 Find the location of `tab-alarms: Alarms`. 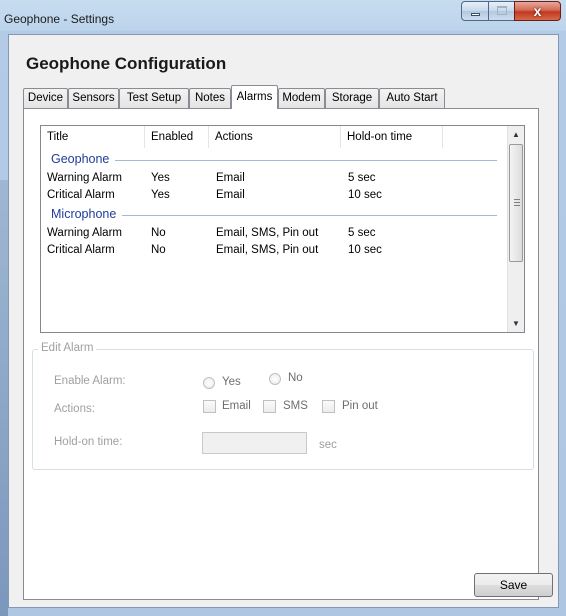

tab-alarms: Alarms is located at coordinates (254, 97).